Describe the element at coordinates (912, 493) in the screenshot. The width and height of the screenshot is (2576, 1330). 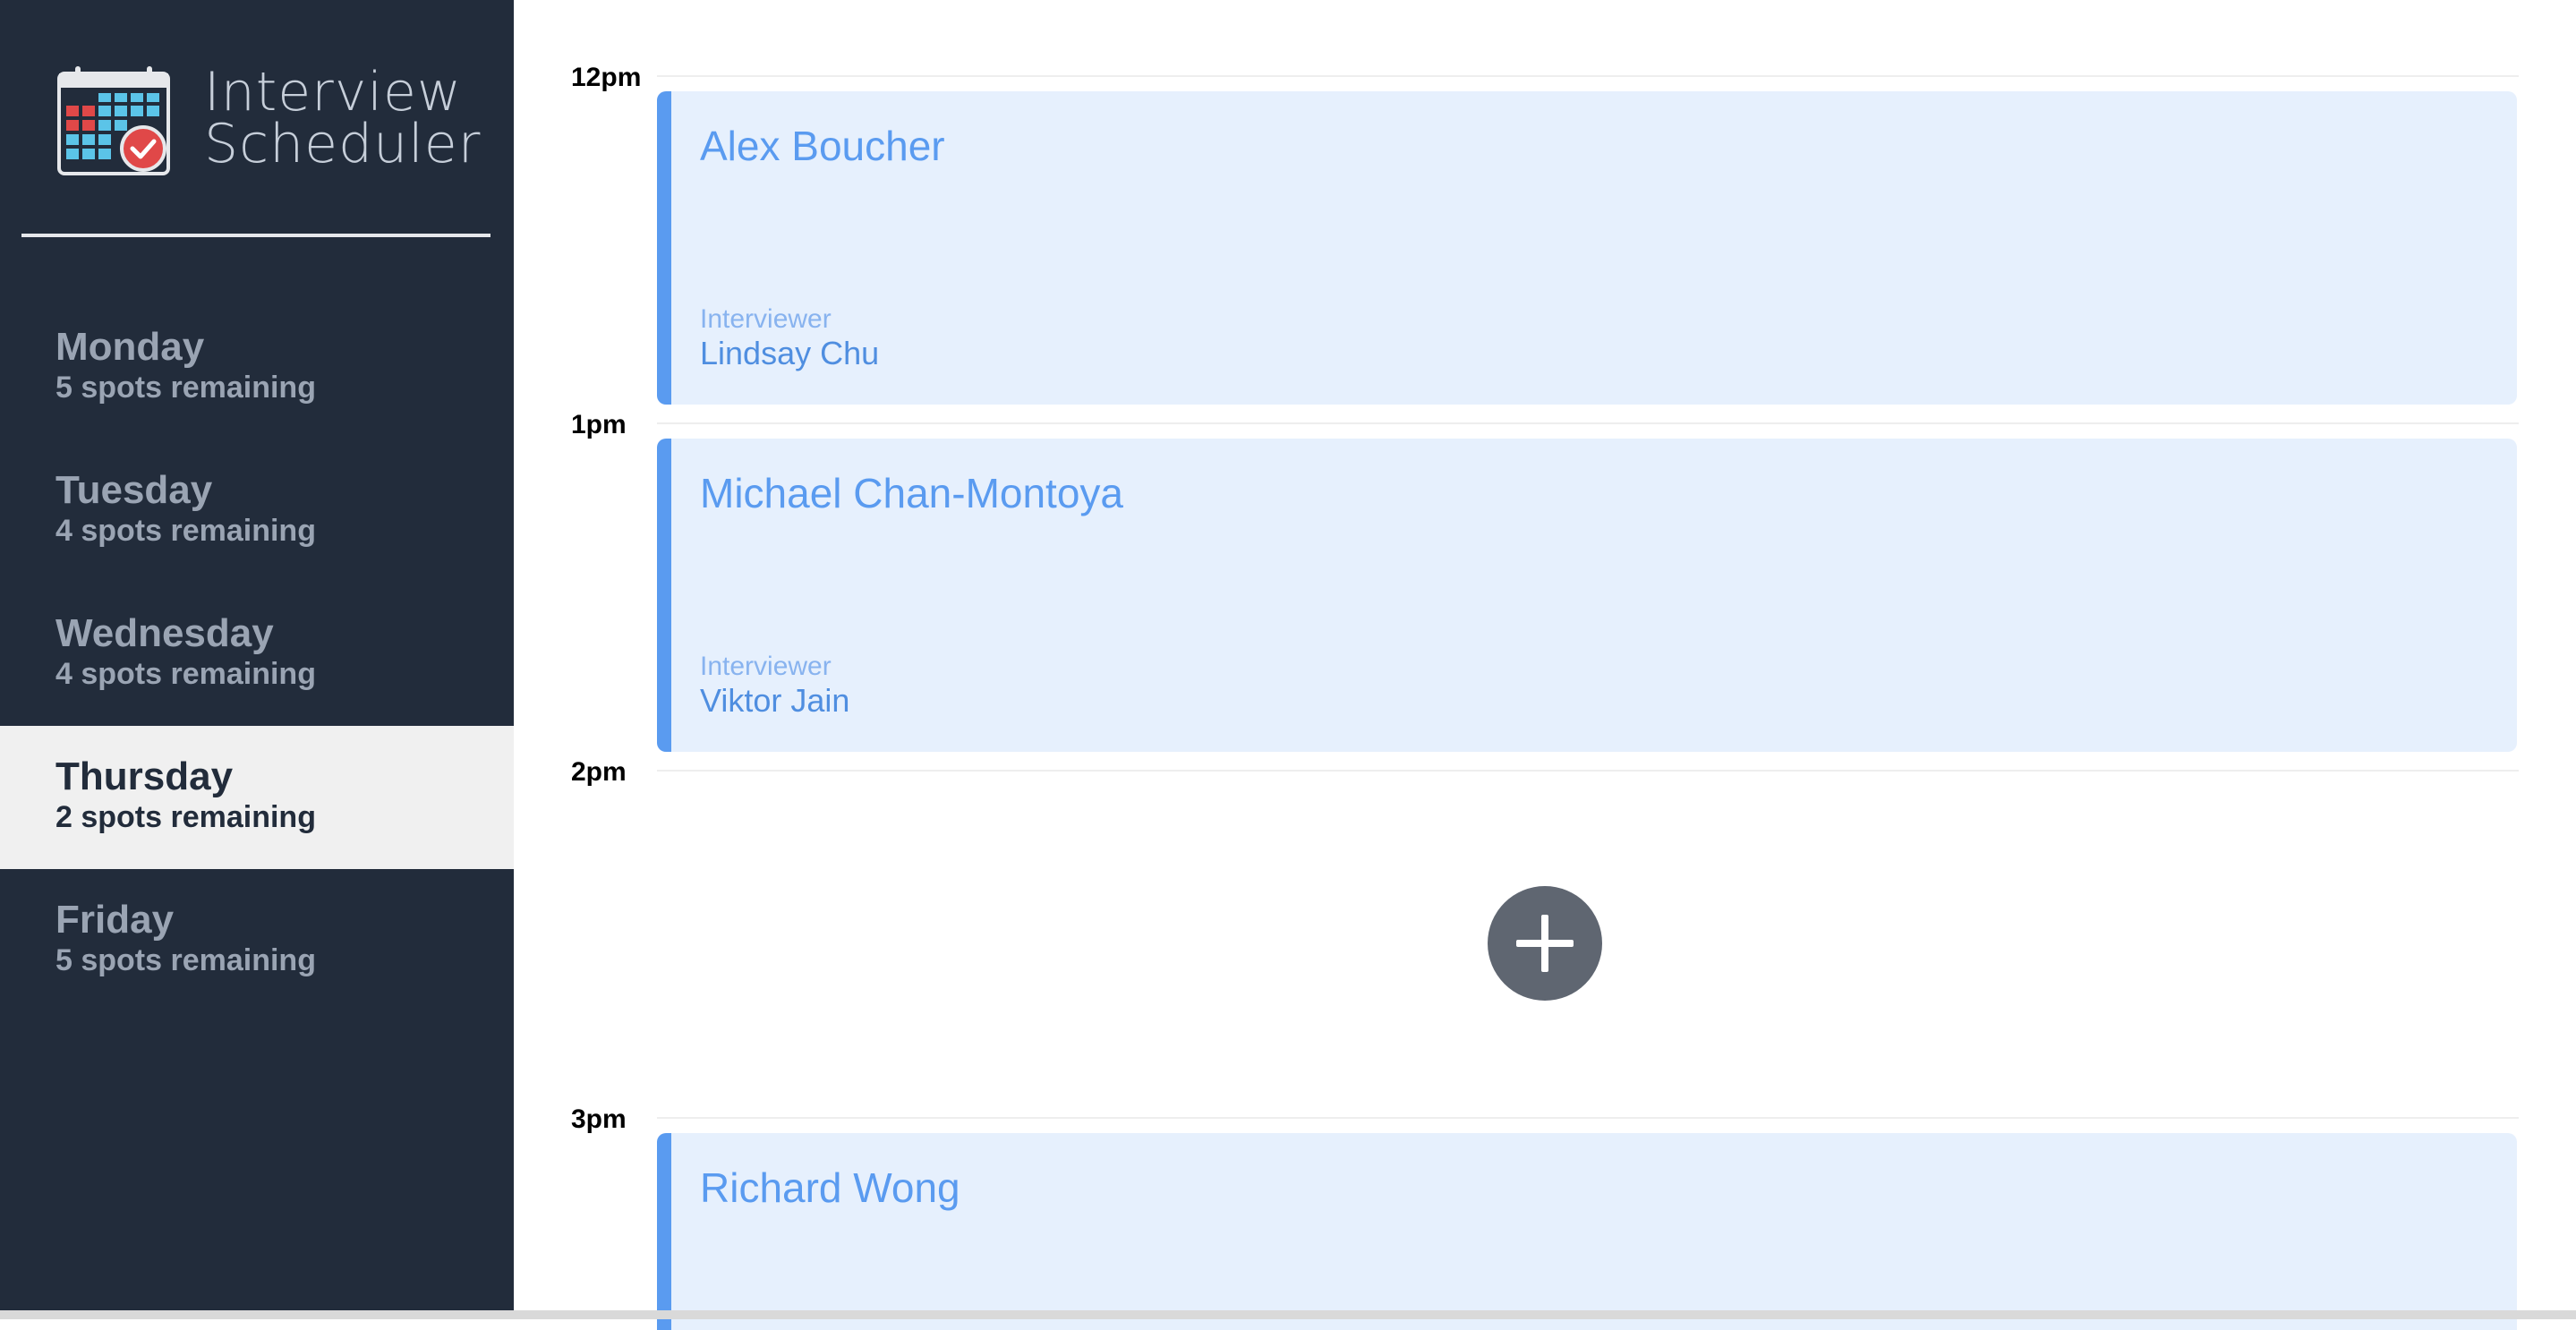
I see `student-name: Michael Chan-Montoya` at that location.